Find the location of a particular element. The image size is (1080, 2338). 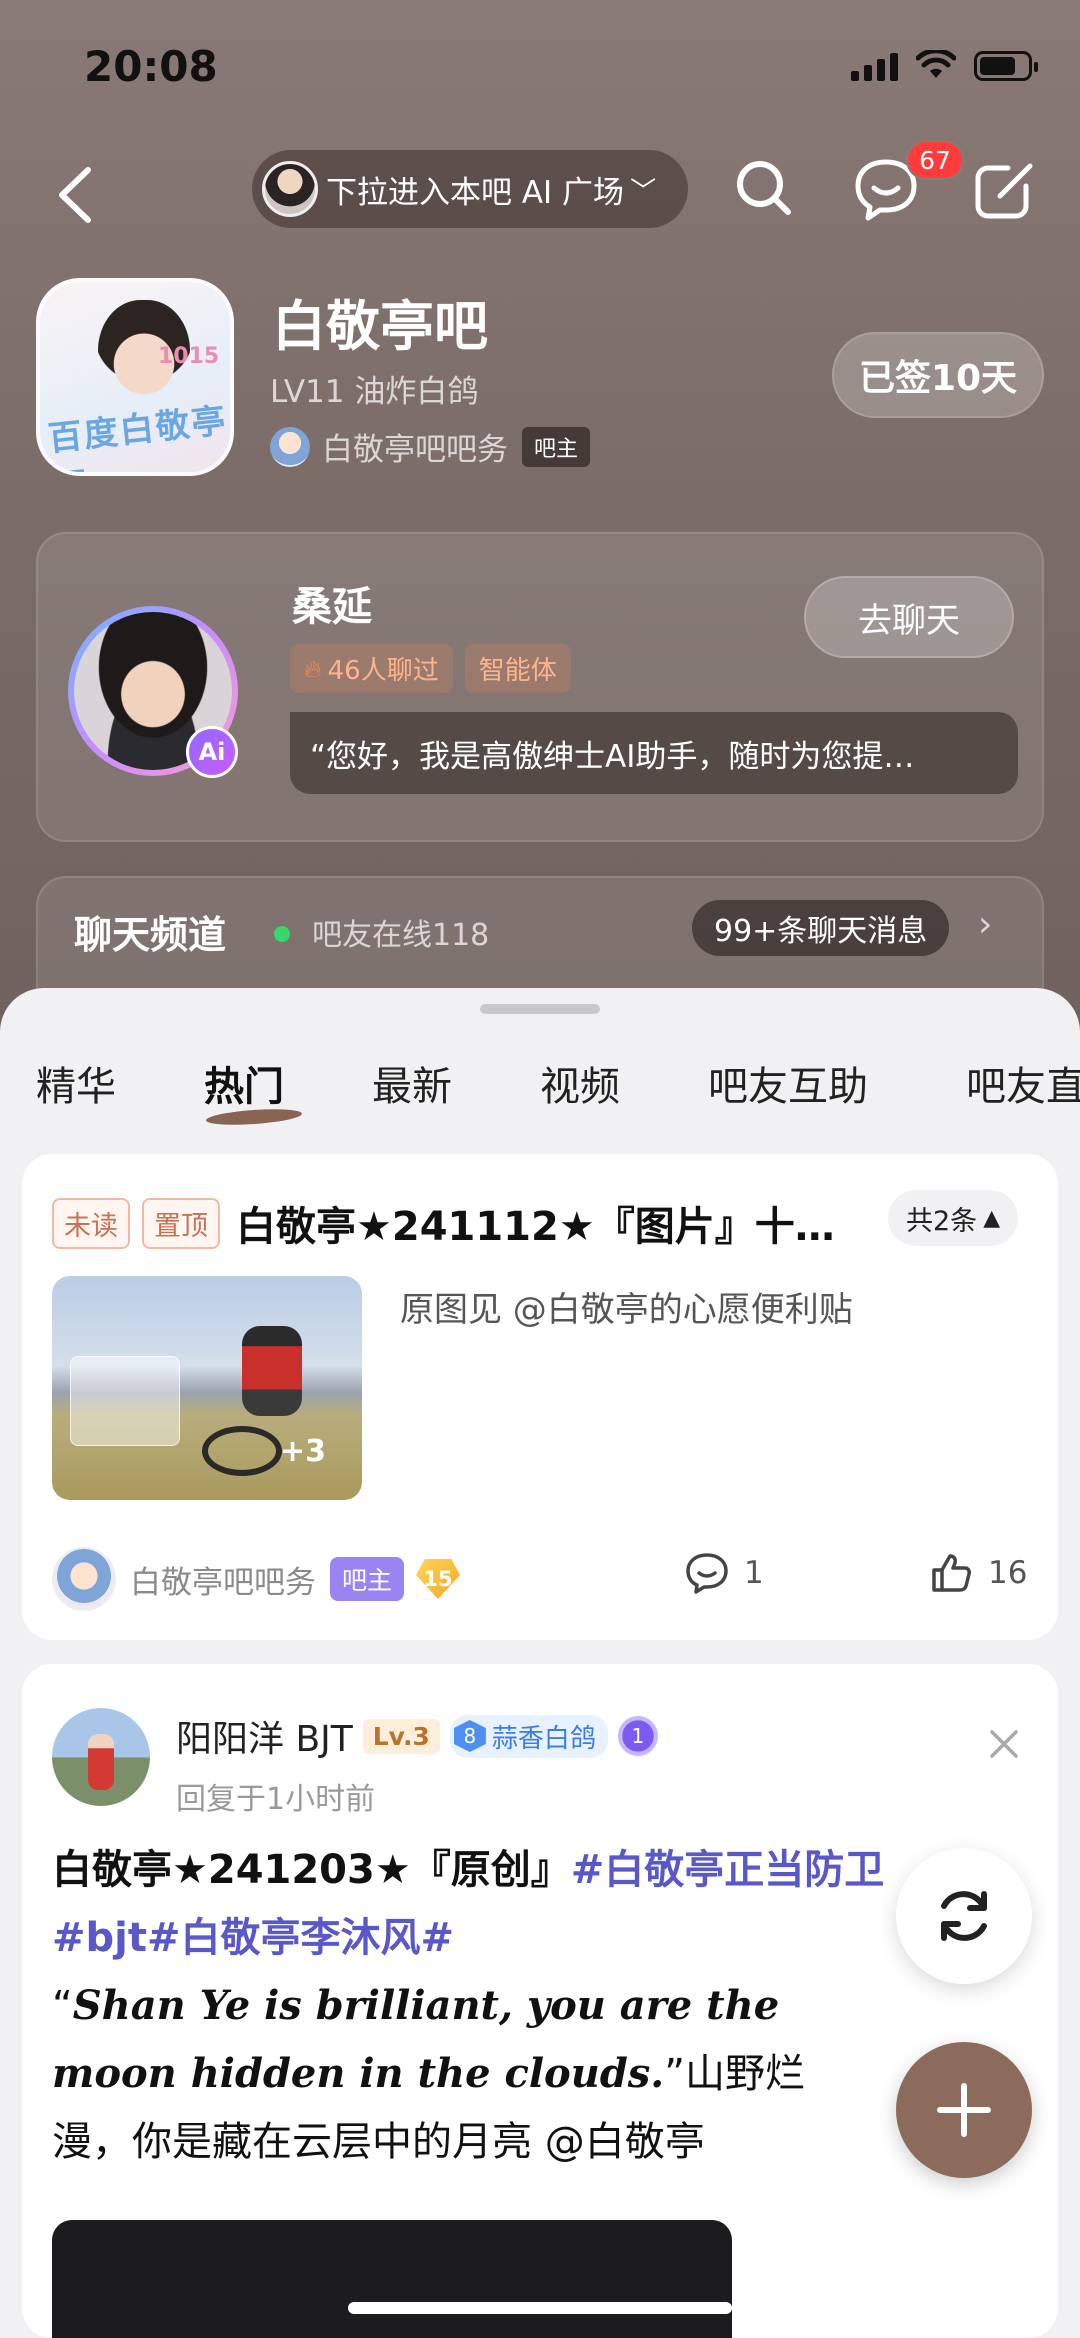

ai-agent-name: 桑延 is located at coordinates (332, 607).